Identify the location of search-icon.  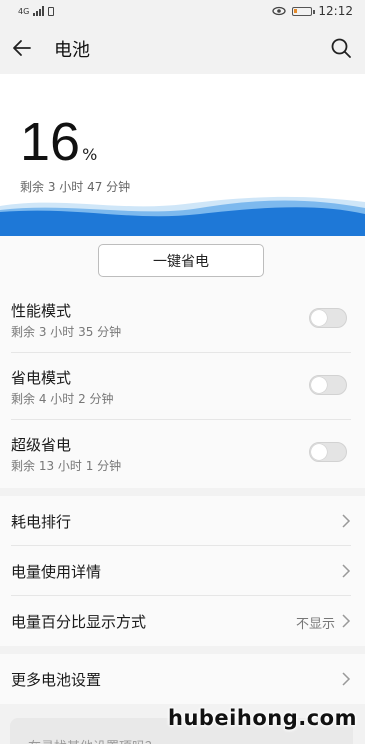
(341, 48).